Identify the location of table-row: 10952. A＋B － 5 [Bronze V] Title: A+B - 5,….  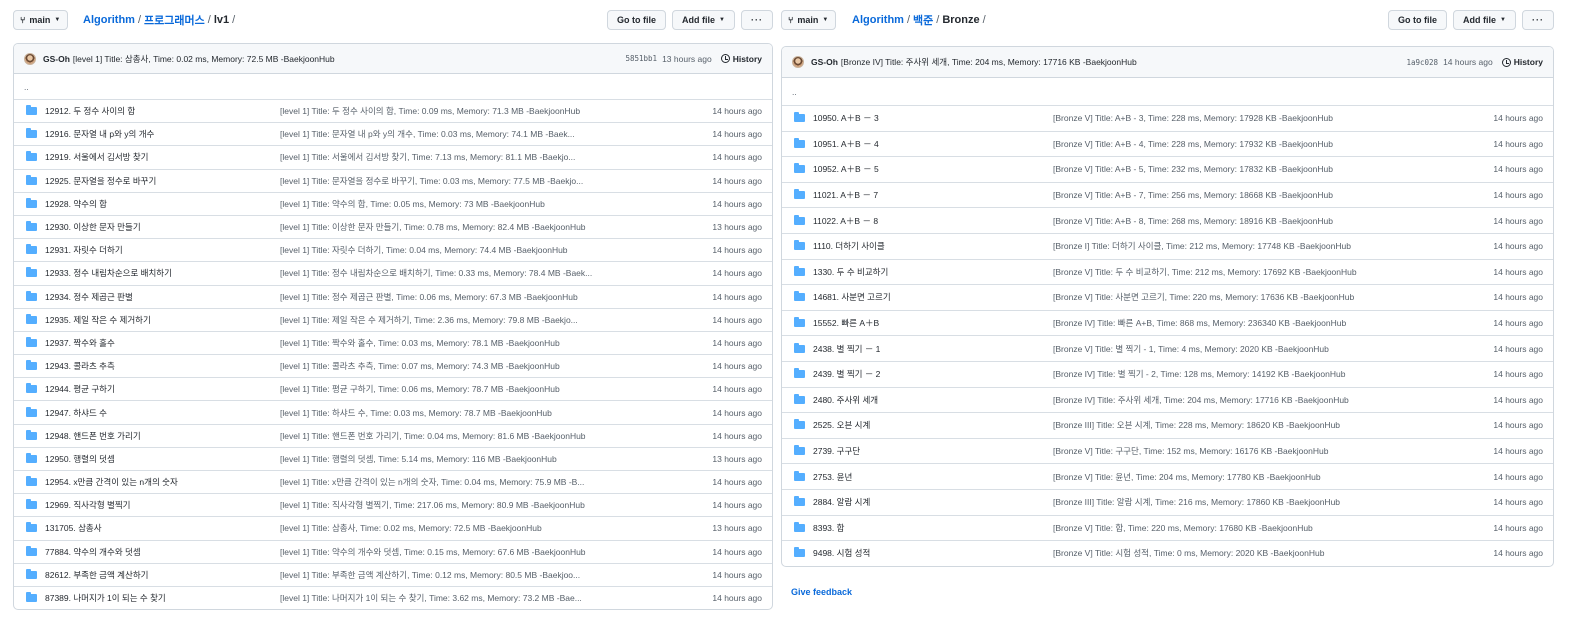
(1167, 169).